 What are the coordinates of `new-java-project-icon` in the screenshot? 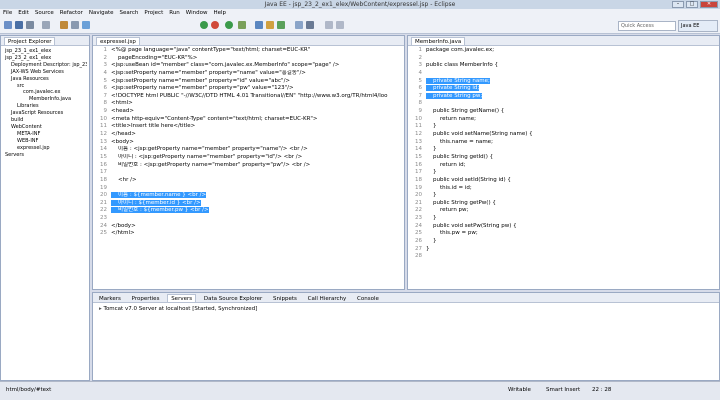 It's located at (259, 25).